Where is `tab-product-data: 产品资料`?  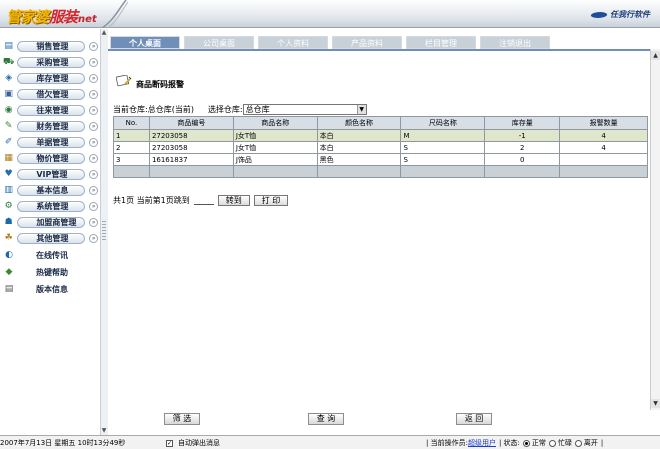
tab-product-data: 产品资料 is located at coordinates (367, 42).